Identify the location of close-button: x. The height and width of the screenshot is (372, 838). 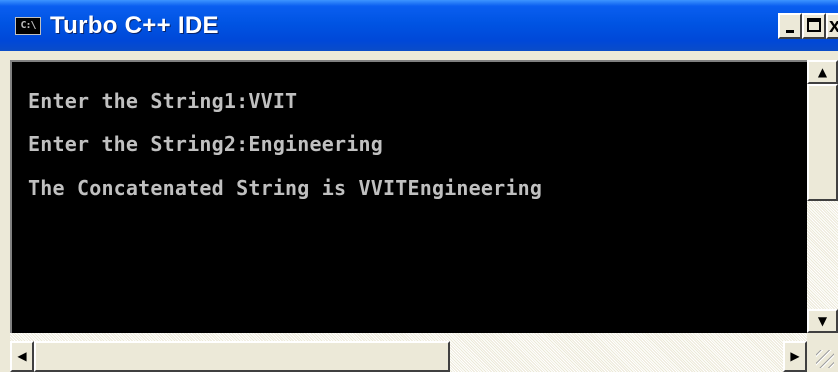
(832, 26).